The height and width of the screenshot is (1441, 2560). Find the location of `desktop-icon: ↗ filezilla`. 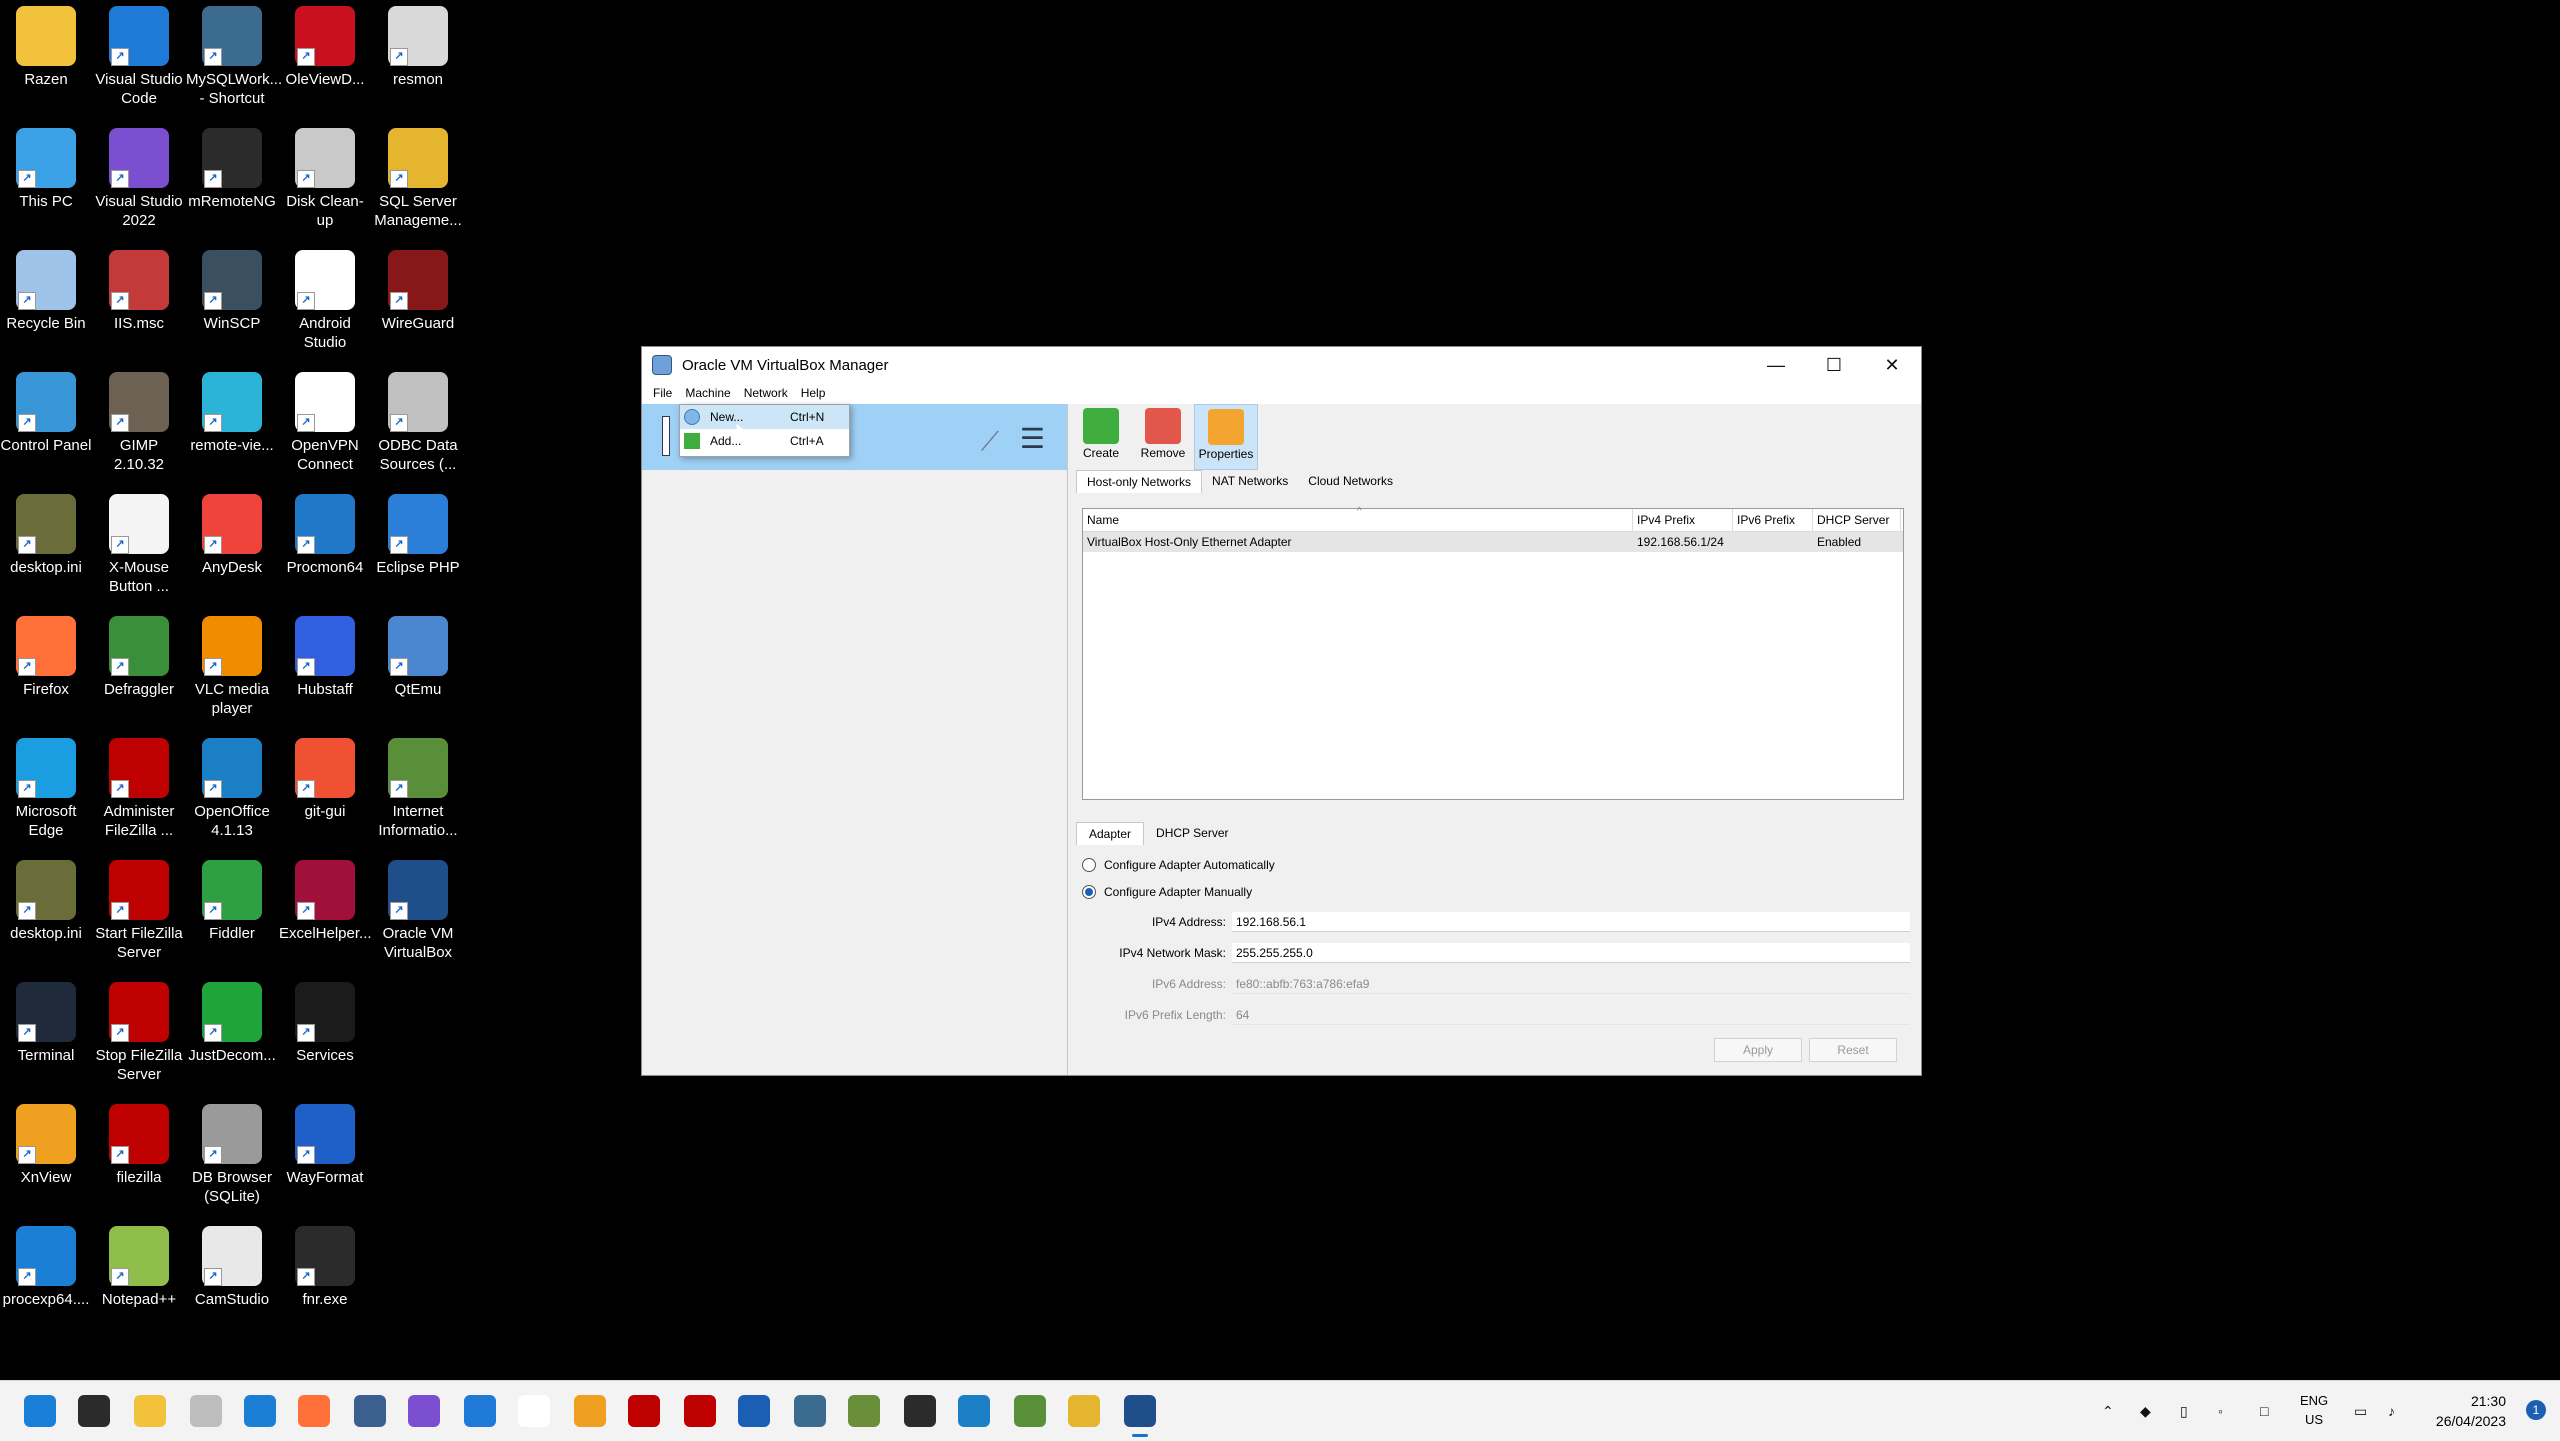

desktop-icon: ↗ filezilla is located at coordinates (139, 1142).